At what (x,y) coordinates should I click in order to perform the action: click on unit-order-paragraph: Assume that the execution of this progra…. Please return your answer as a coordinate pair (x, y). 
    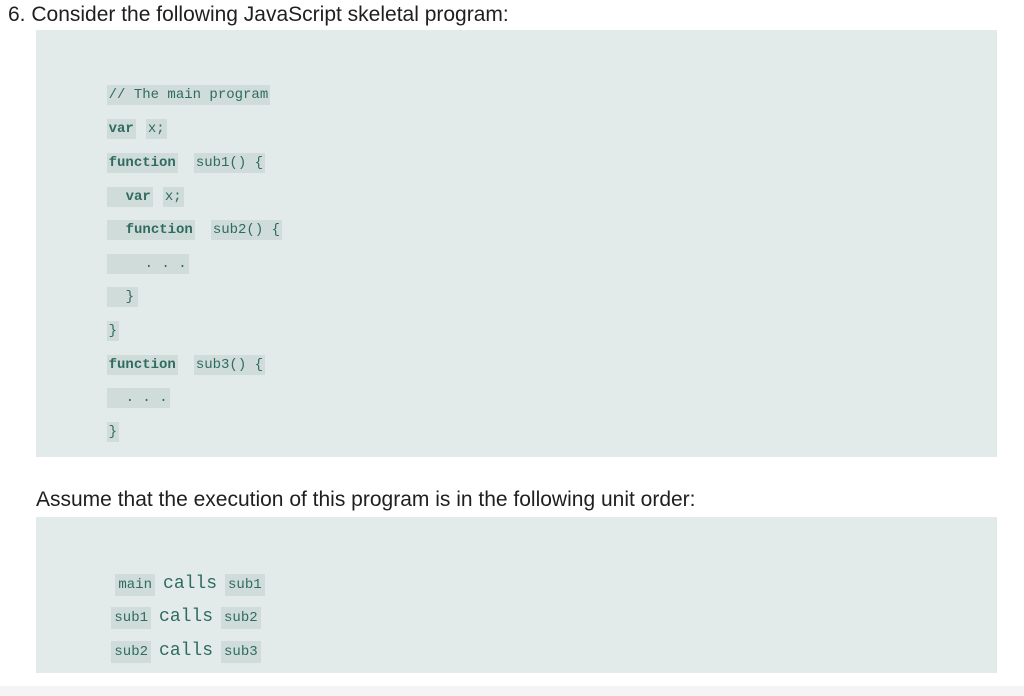
    Looking at the image, I should click on (366, 499).